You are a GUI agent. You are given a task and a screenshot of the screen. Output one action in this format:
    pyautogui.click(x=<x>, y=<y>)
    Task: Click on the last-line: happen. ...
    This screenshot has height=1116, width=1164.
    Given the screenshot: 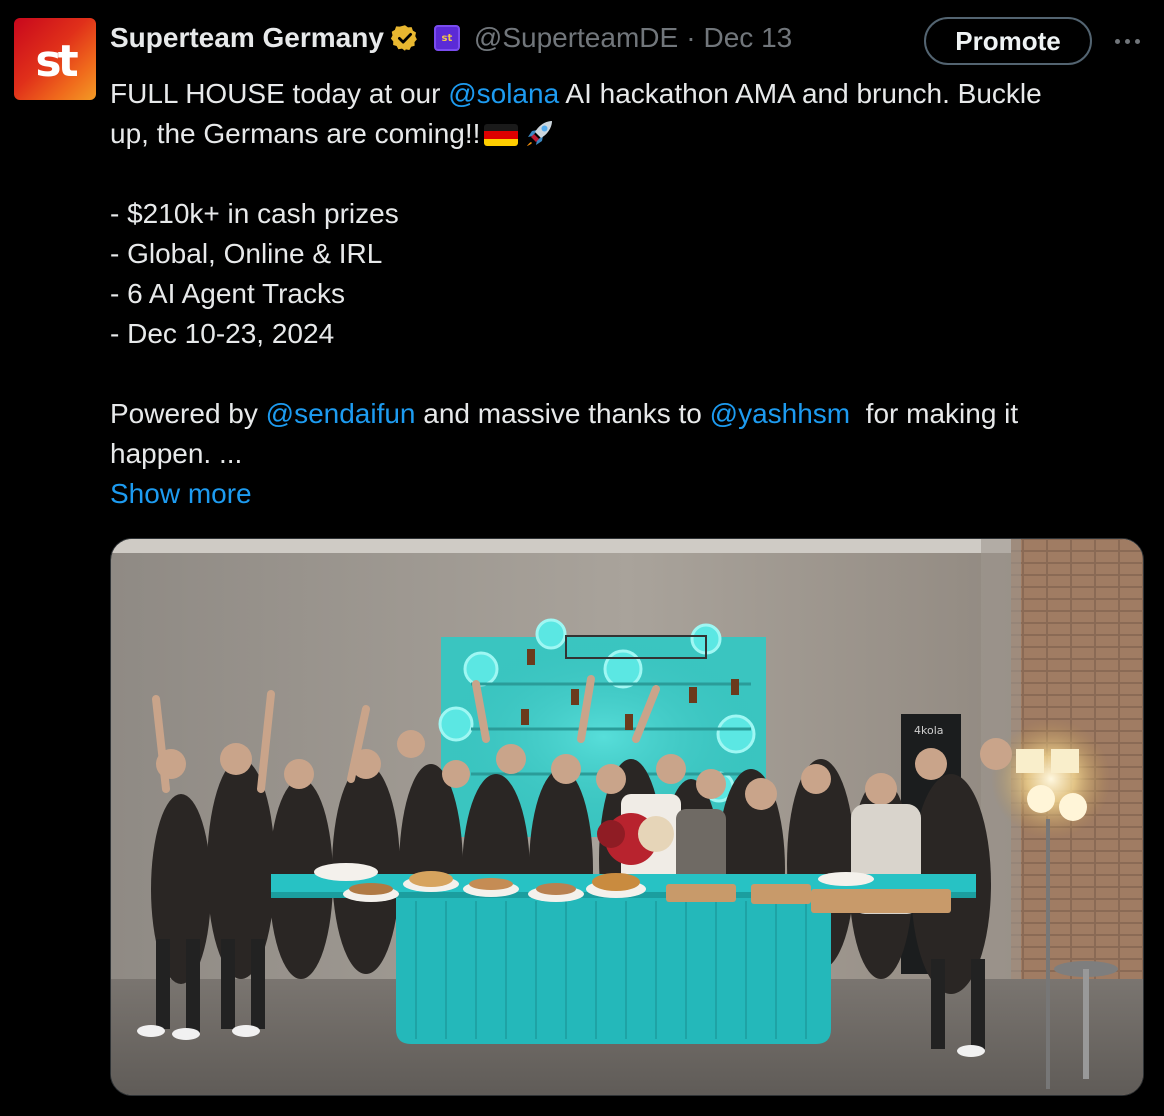 What is the action you would take?
    pyautogui.click(x=176, y=453)
    